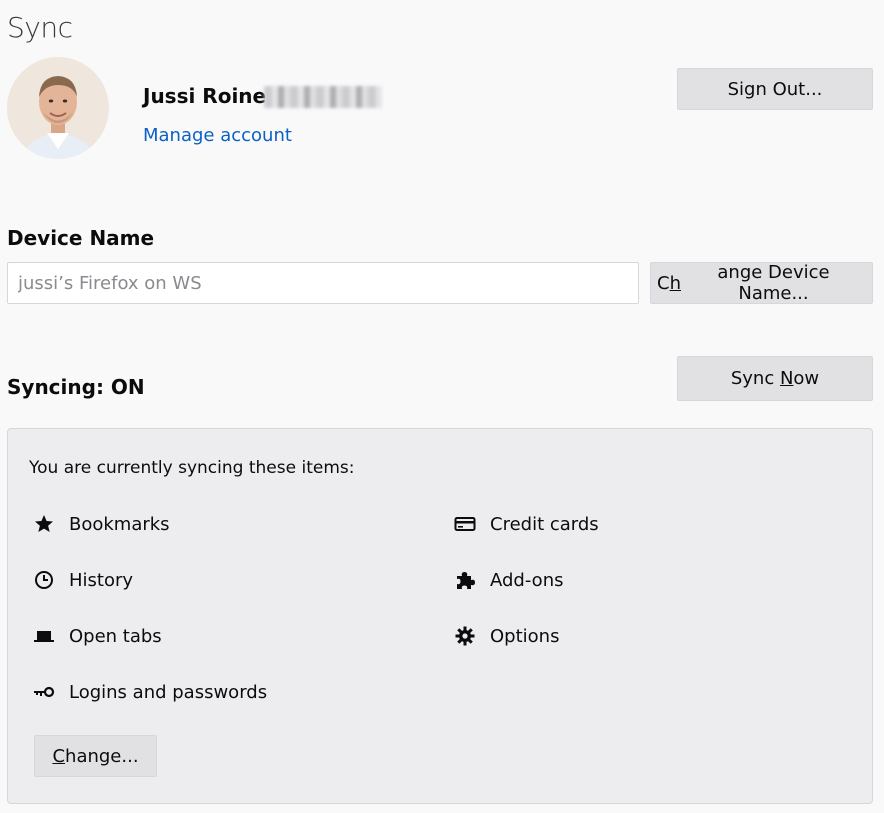 The image size is (884, 813). I want to click on sync-item-history: History, so click(83, 580).